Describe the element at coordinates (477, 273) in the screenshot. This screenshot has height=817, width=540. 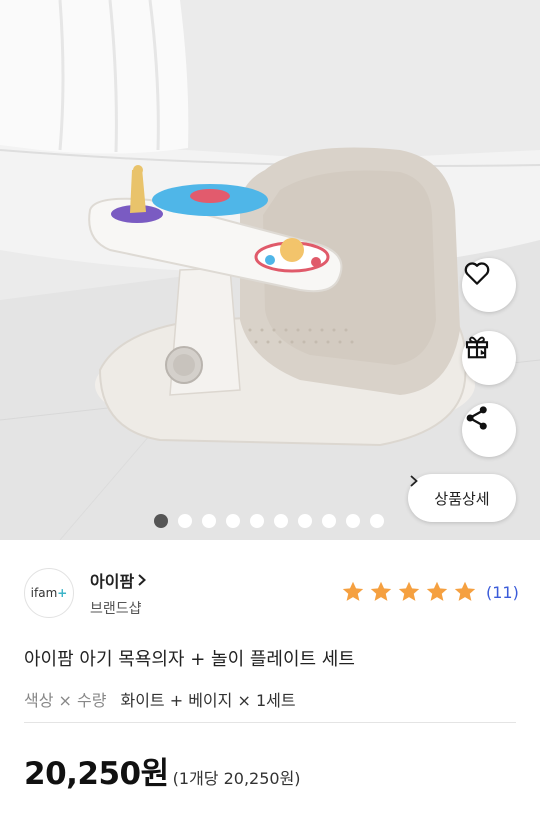
I see `heart-icon` at that location.